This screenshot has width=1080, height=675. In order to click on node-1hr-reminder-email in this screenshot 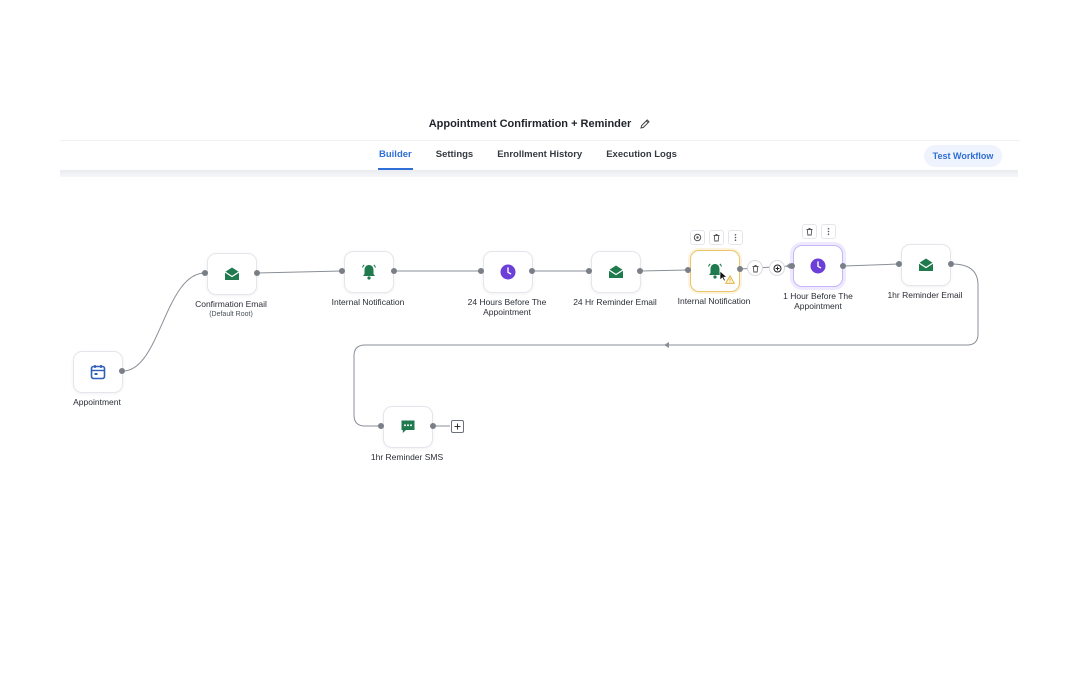, I will do `click(926, 265)`.